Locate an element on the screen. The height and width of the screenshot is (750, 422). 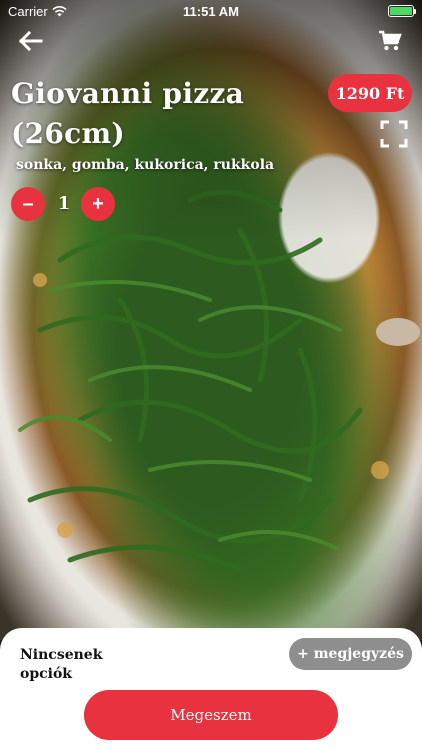
increase-quantity-button: + is located at coordinates (98, 204).